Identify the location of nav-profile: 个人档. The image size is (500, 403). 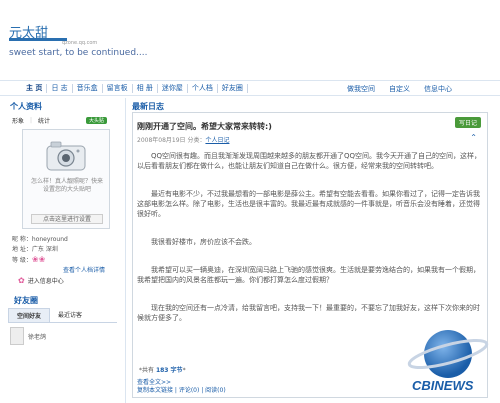
(203, 88).